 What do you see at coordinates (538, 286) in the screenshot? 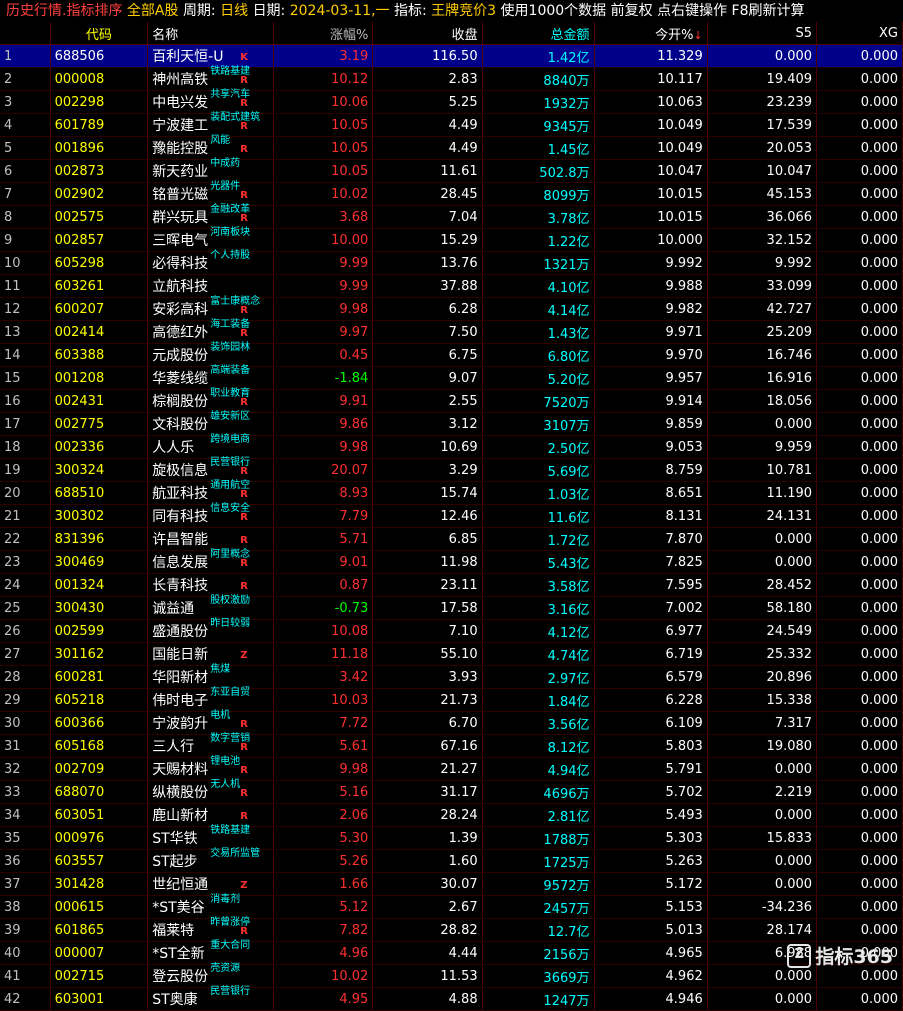
I see `total-amount: 4.10亿` at bounding box center [538, 286].